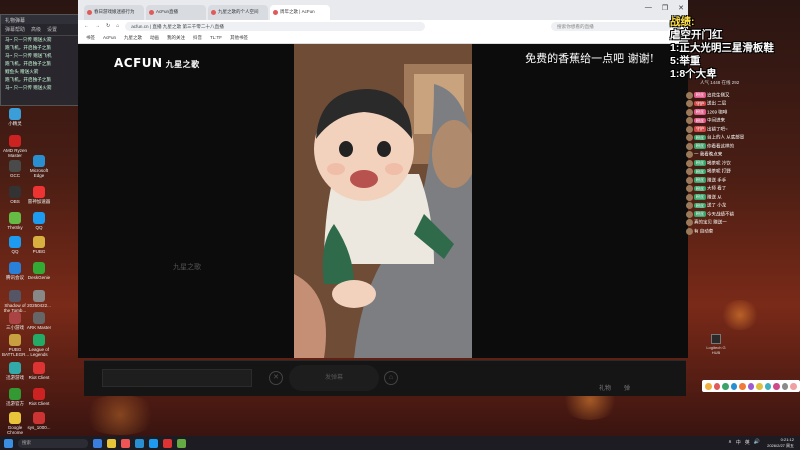  I want to click on tray-icon: ∧, so click(730, 442).